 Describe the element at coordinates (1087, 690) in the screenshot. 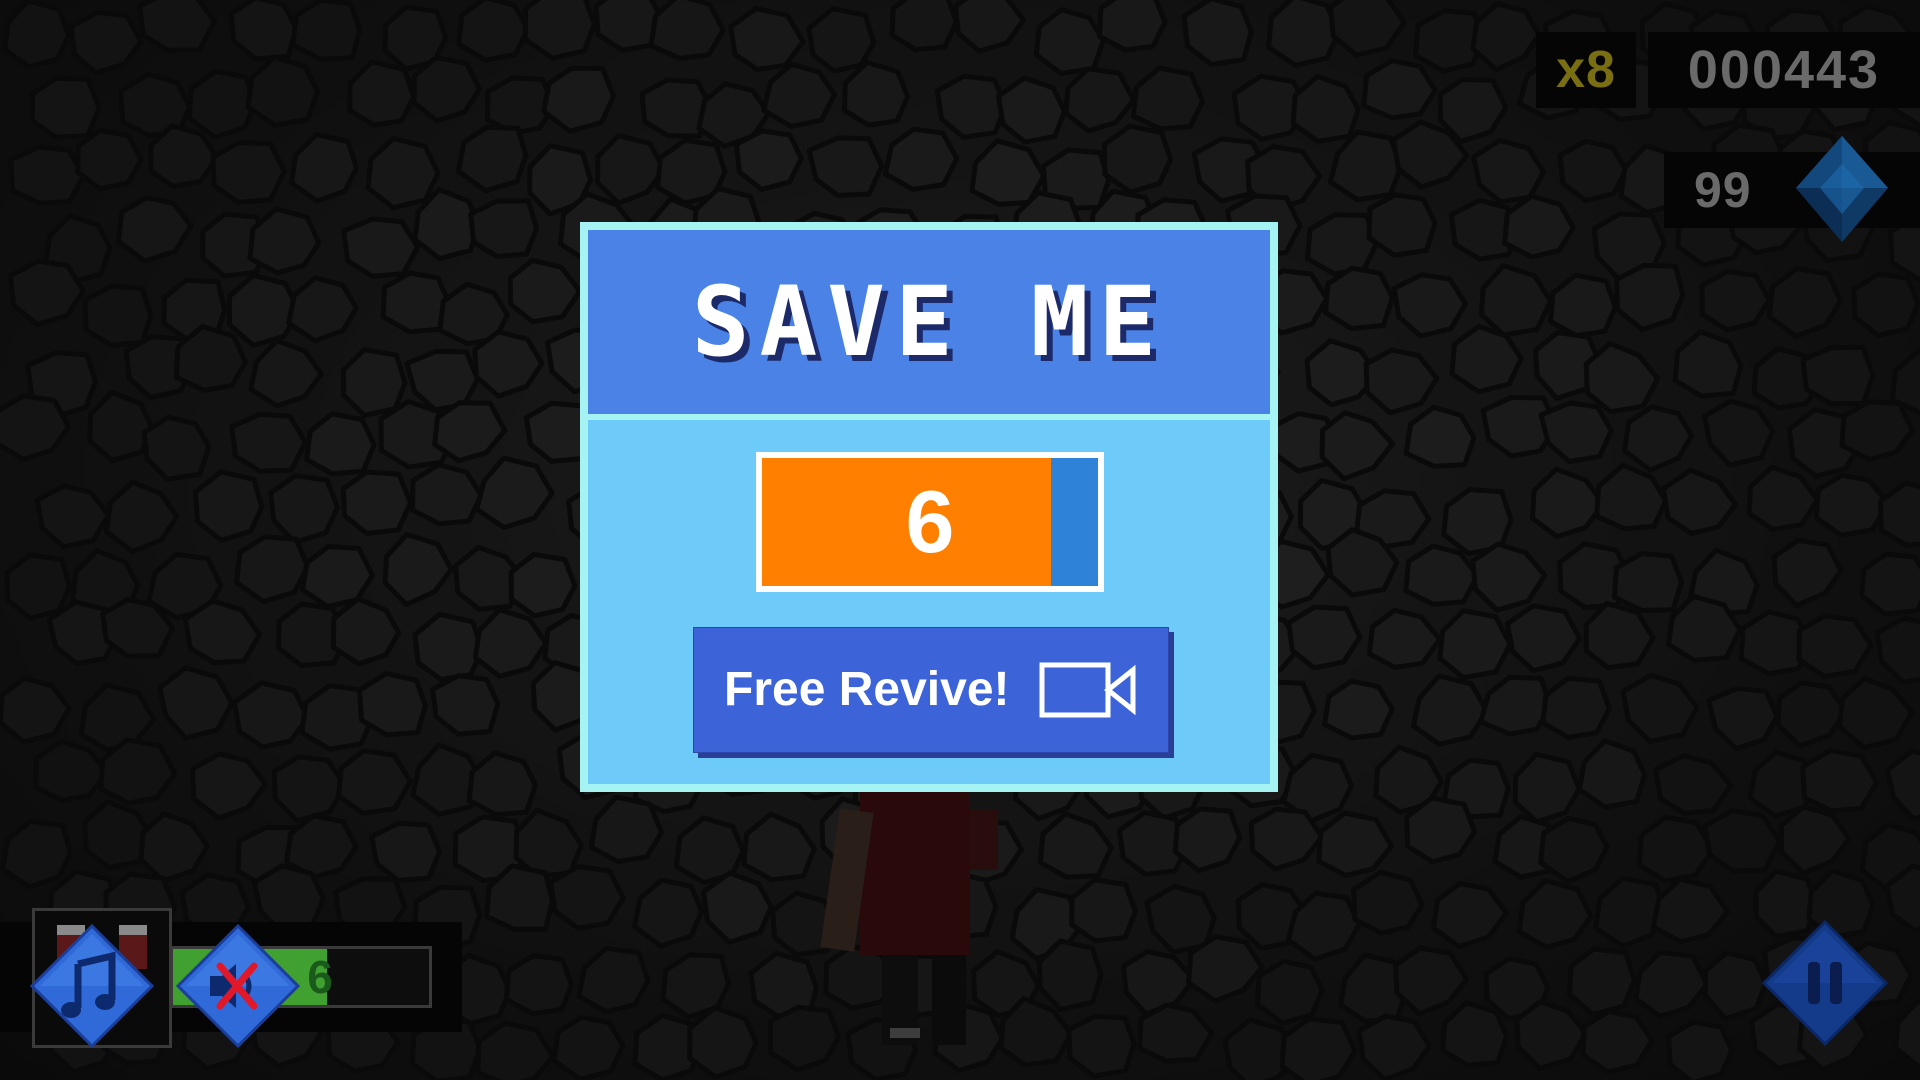

I see `video-camera-icon` at that location.